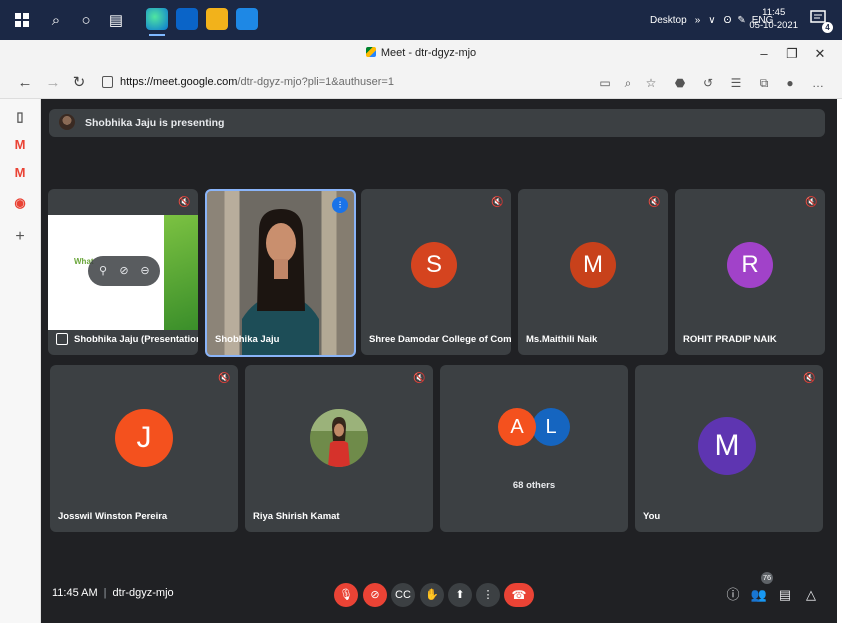 The width and height of the screenshot is (842, 623). Describe the element at coordinates (136, 339) in the screenshot. I see `tile-name: Shobhika Jaju (Presentation)` at that location.